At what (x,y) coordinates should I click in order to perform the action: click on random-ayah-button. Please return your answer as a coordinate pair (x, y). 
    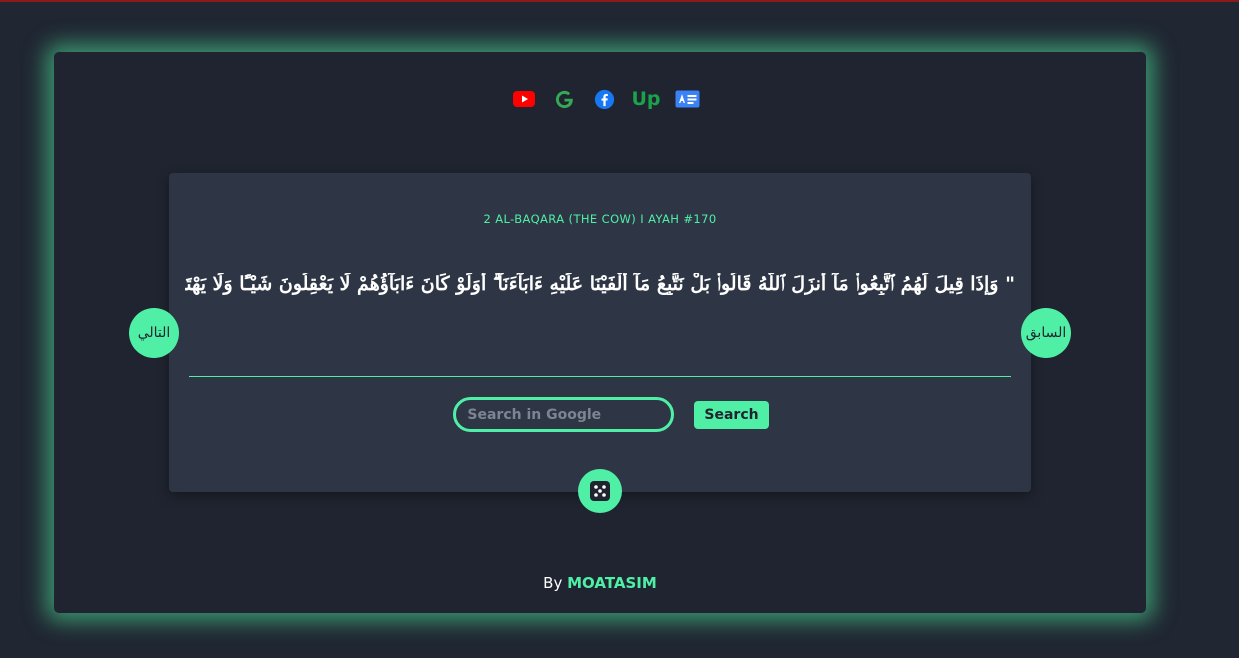
    Looking at the image, I should click on (600, 491).